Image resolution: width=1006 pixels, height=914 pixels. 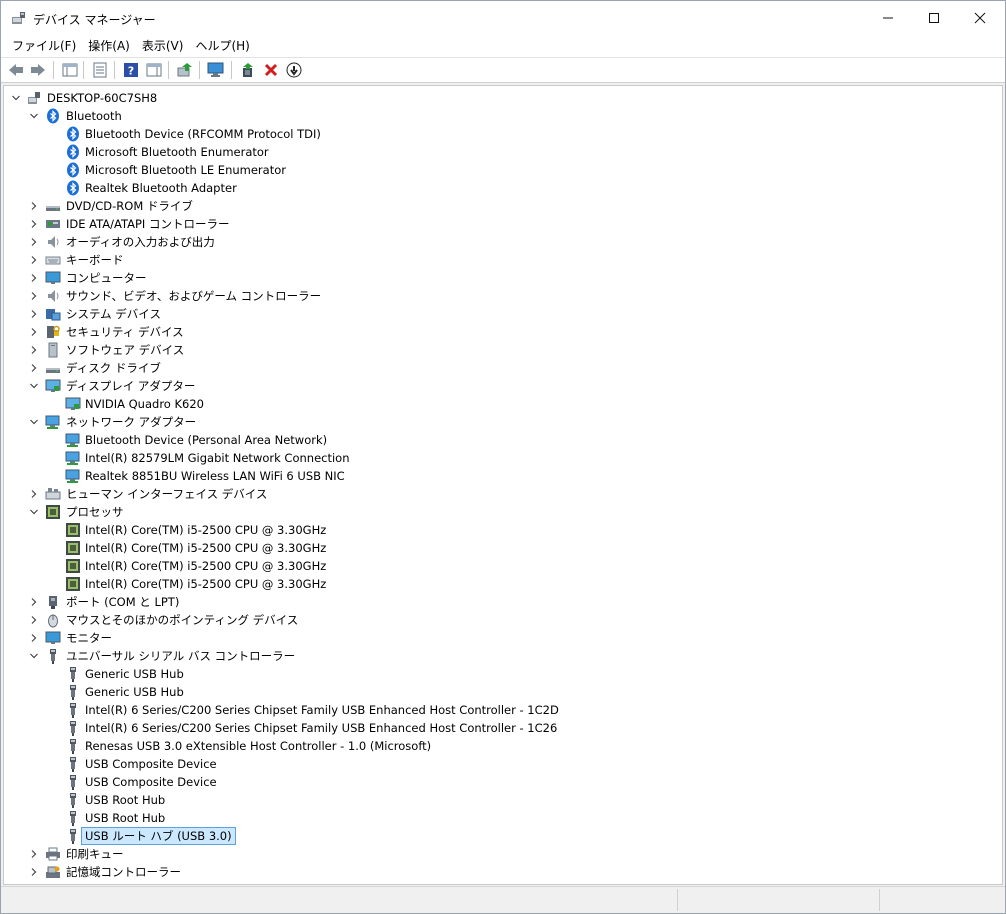 I want to click on tree-category-node: サウンド、ビデオ、およびゲーム コントローラー, so click(x=499, y=296).